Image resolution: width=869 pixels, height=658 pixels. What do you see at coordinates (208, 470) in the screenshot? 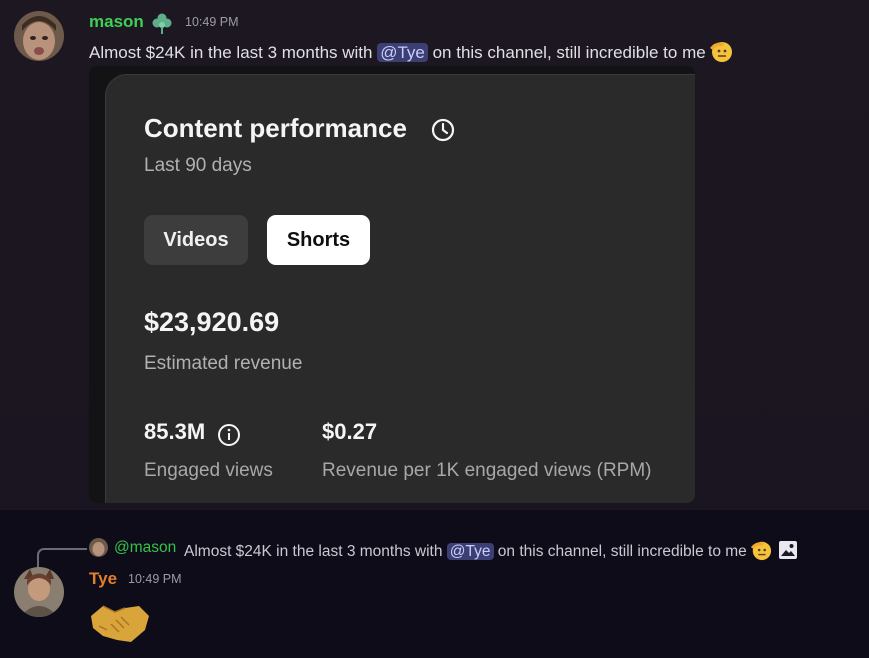
I see `engaged-views-label: Engaged views` at bounding box center [208, 470].